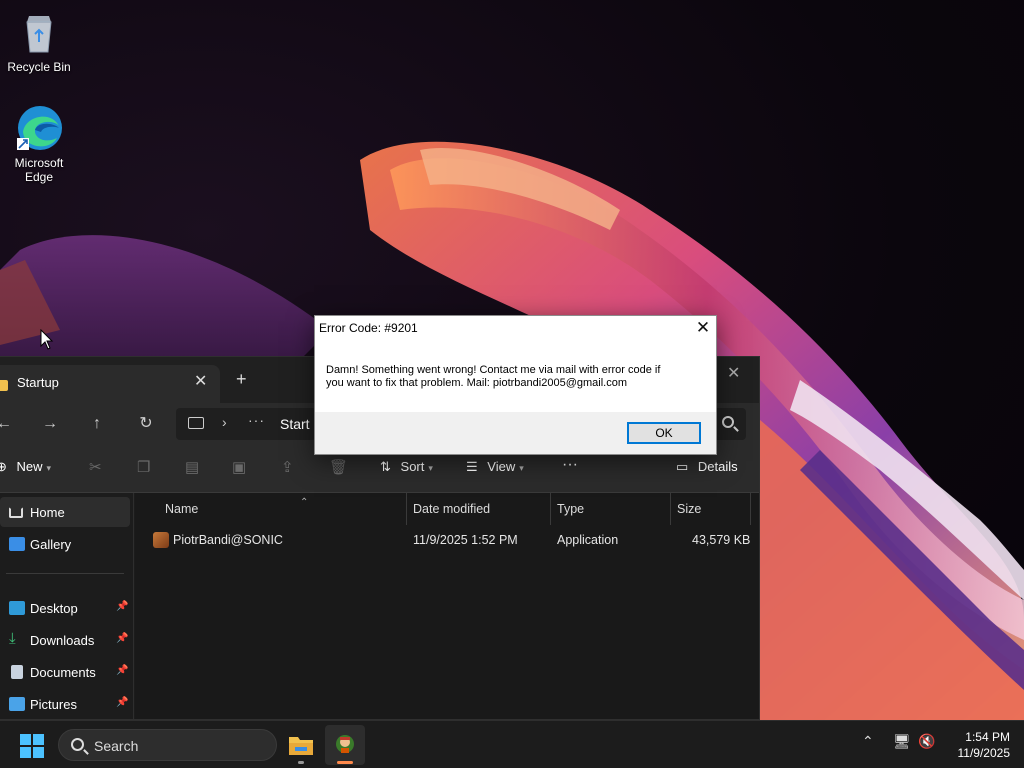  What do you see at coordinates (39, 67) in the screenshot?
I see `recycle-bin-label: Recycle Bin` at bounding box center [39, 67].